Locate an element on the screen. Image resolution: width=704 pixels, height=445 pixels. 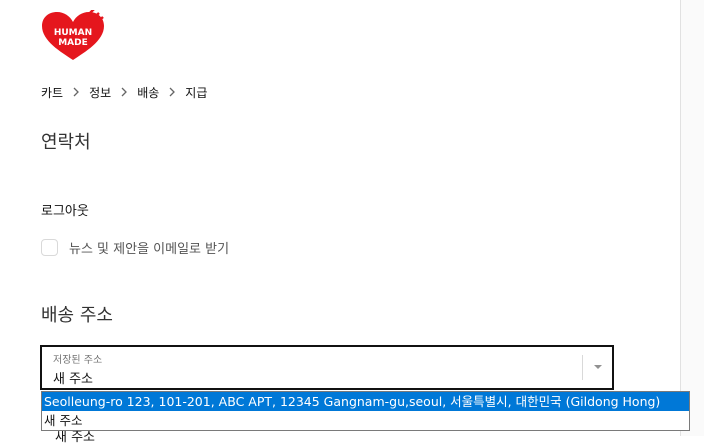
breadcrumb: 카트 정보 배송 지급 is located at coordinates (124, 92).